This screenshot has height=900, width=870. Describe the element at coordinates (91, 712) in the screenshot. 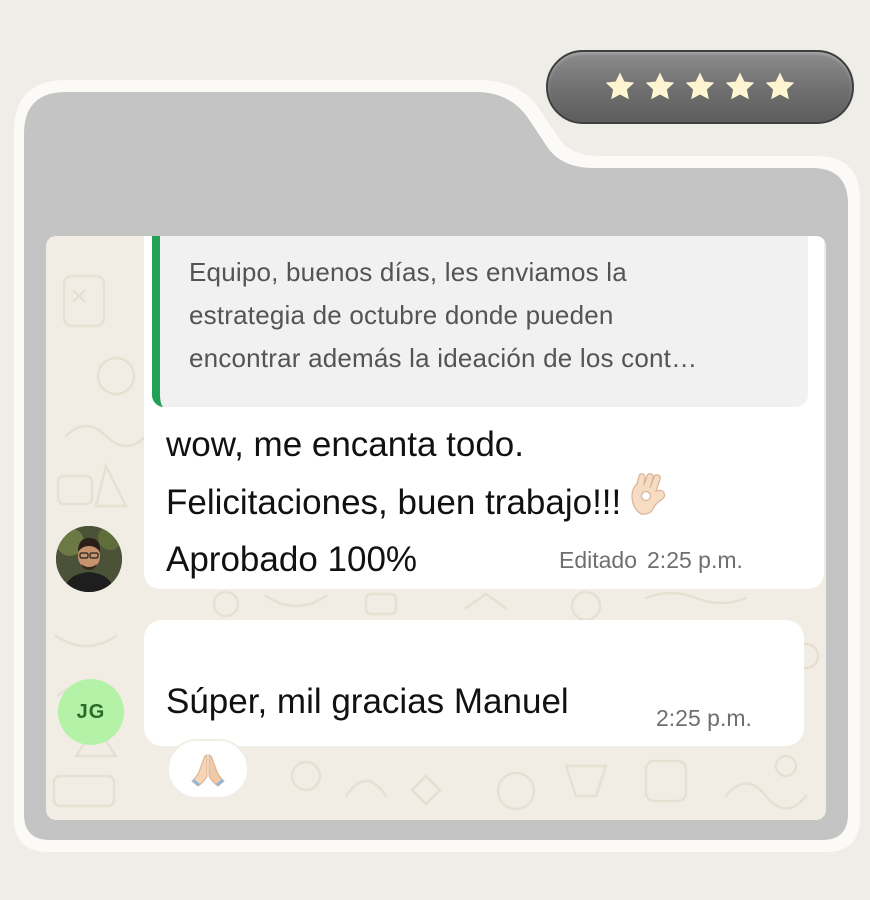

I see `avatar-initials: JG` at that location.